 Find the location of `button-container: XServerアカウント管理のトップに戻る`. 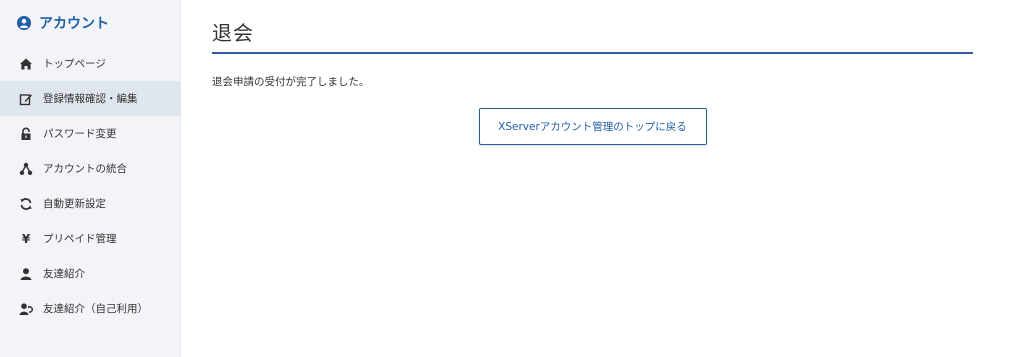

button-container: XServerアカウント管理のトップに戻る is located at coordinates (592, 126).